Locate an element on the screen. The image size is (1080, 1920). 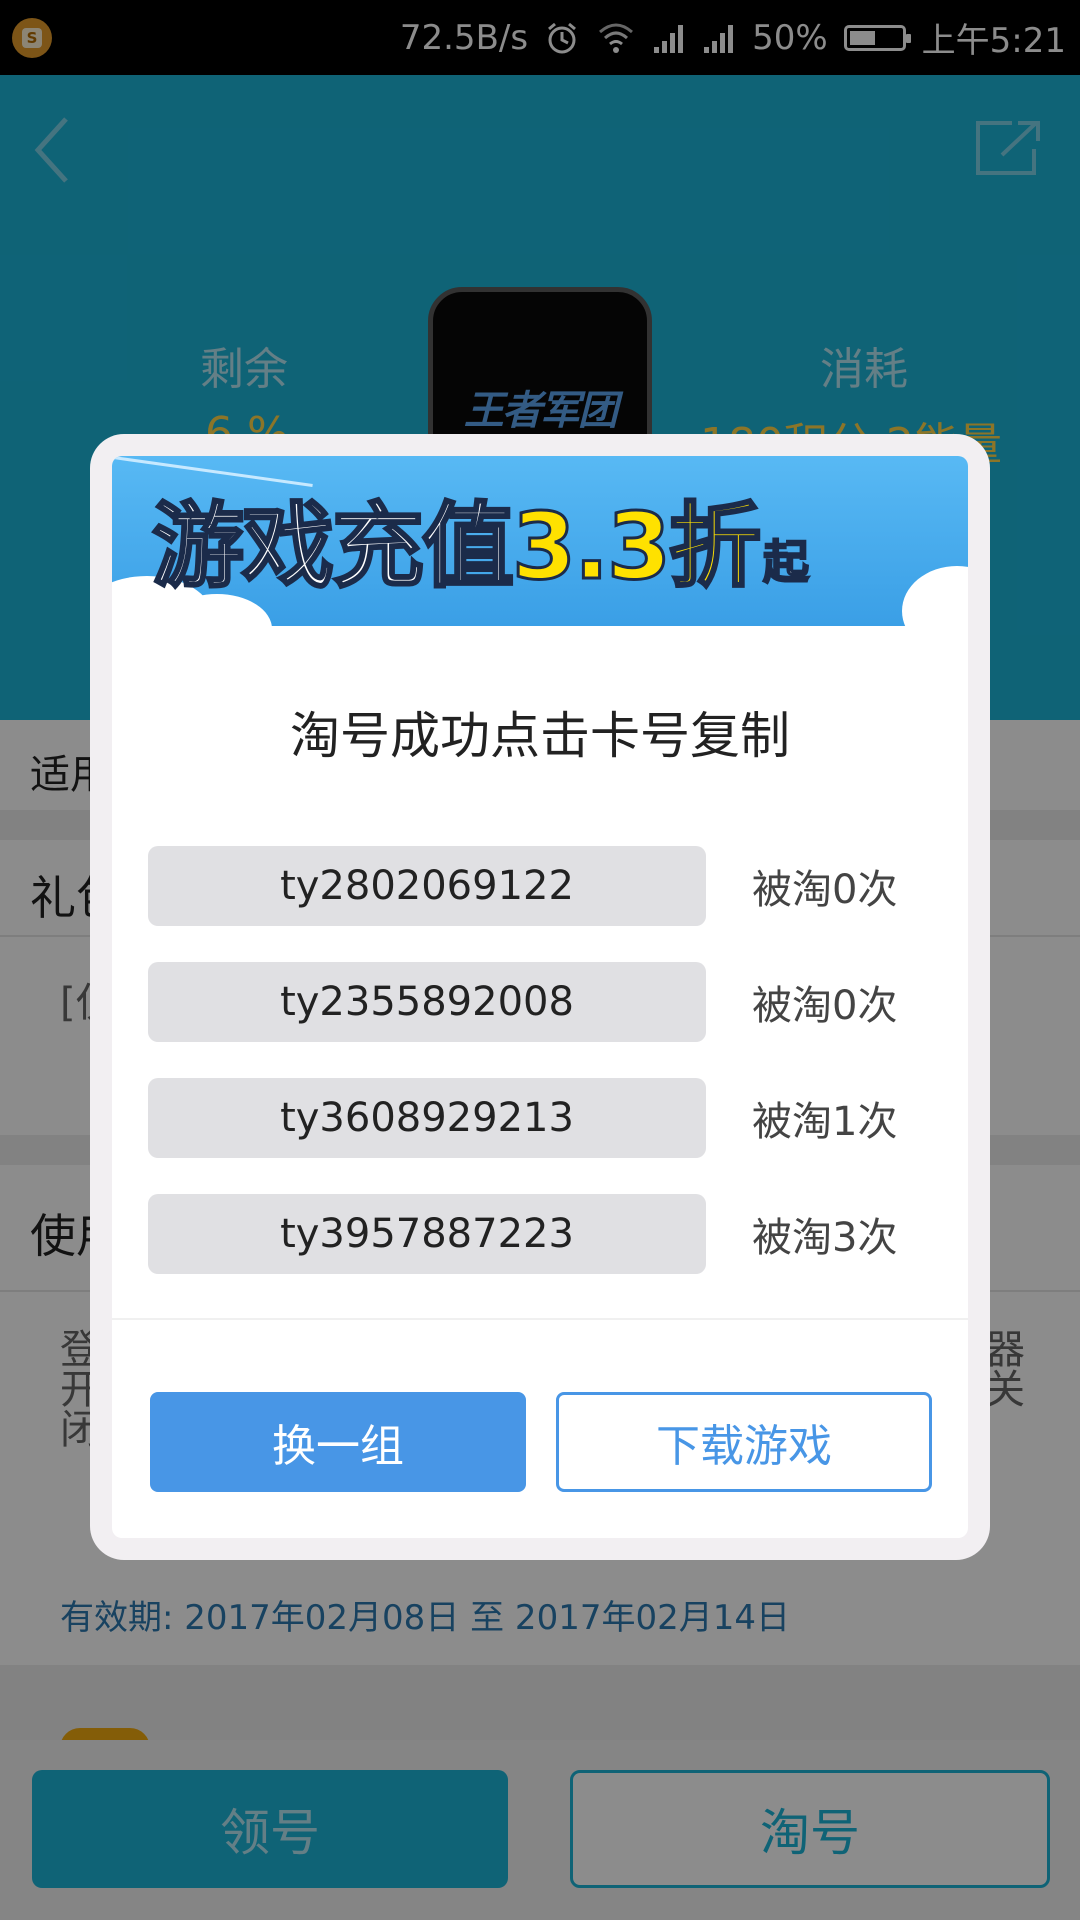
code-box: ty2355892008 is located at coordinates (427, 1002).